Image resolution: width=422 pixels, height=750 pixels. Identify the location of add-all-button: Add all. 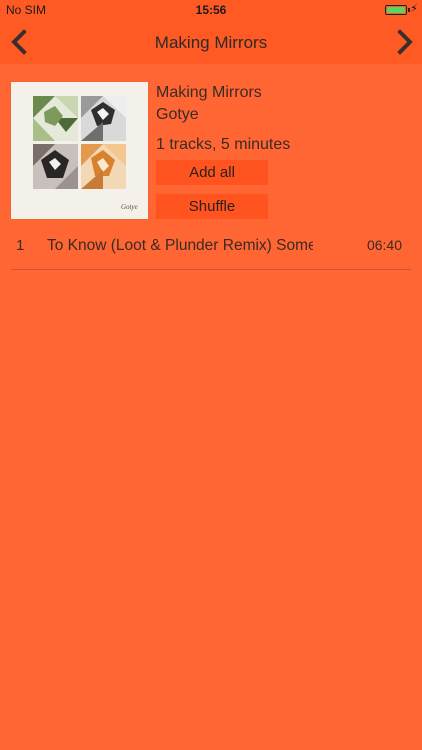
(212, 172).